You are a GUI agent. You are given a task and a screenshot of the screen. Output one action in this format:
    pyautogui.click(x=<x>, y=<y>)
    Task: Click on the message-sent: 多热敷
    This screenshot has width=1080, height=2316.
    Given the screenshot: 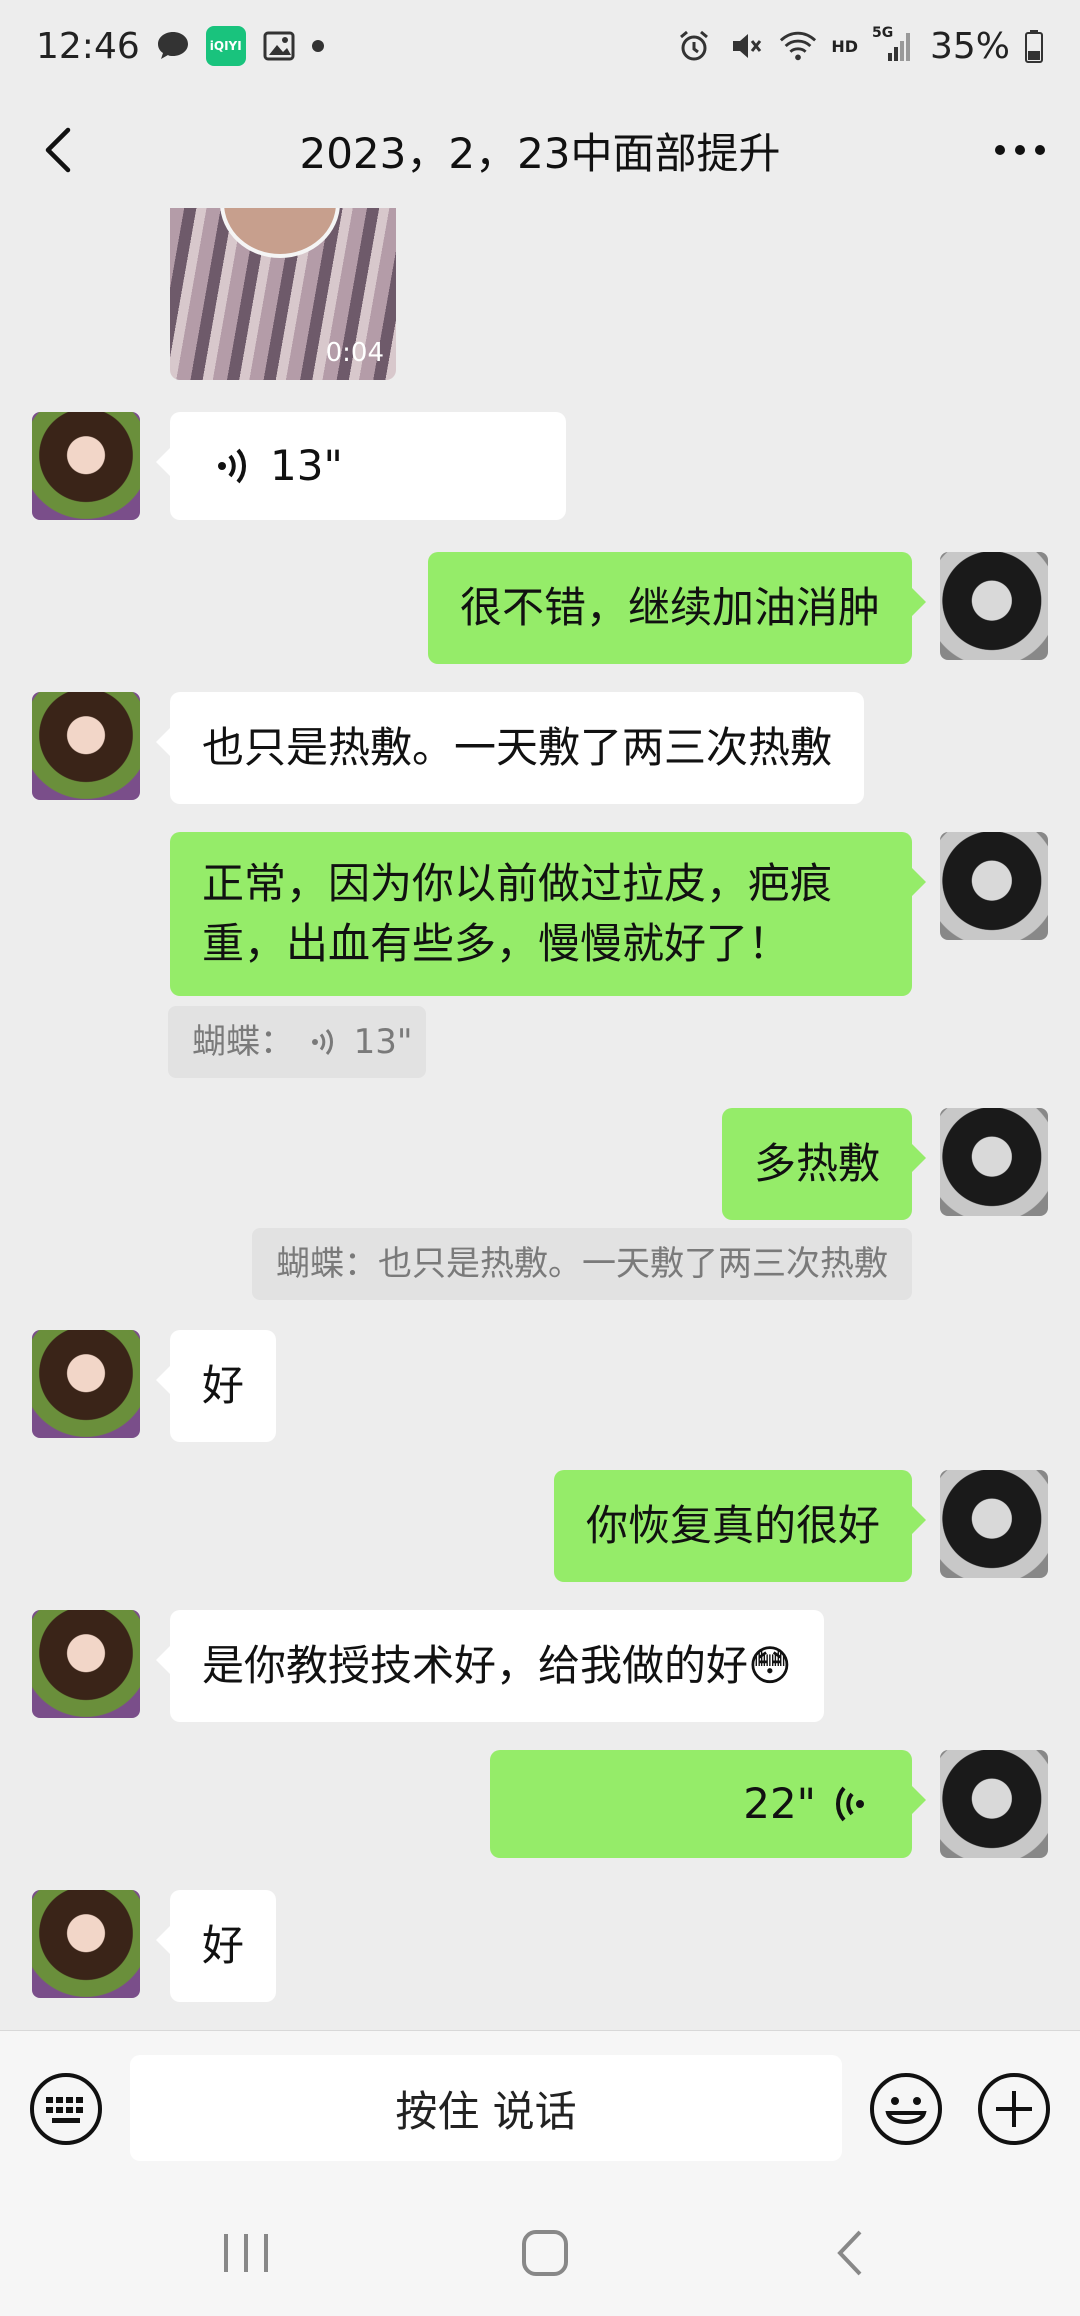 What is the action you would take?
    pyautogui.click(x=824, y=1164)
    